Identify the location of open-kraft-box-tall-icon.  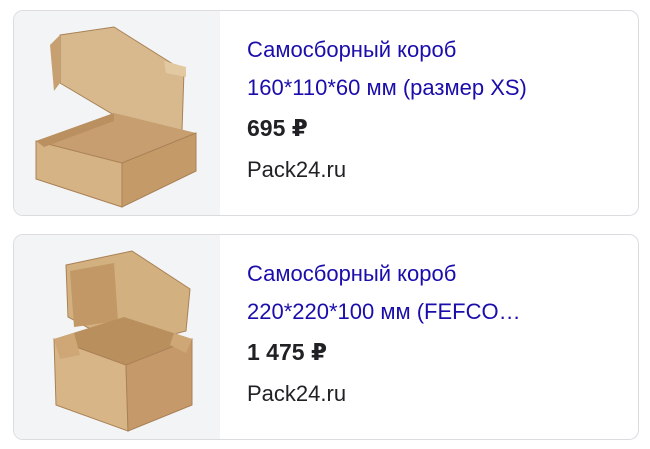
(123, 341).